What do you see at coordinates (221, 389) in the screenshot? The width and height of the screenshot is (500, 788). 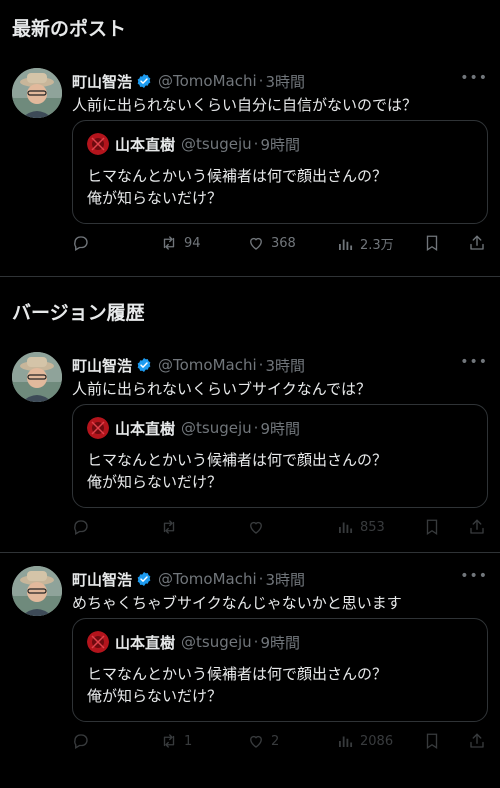 I see `post-text: 人前に出られないくらいブサイクなんでは？` at bounding box center [221, 389].